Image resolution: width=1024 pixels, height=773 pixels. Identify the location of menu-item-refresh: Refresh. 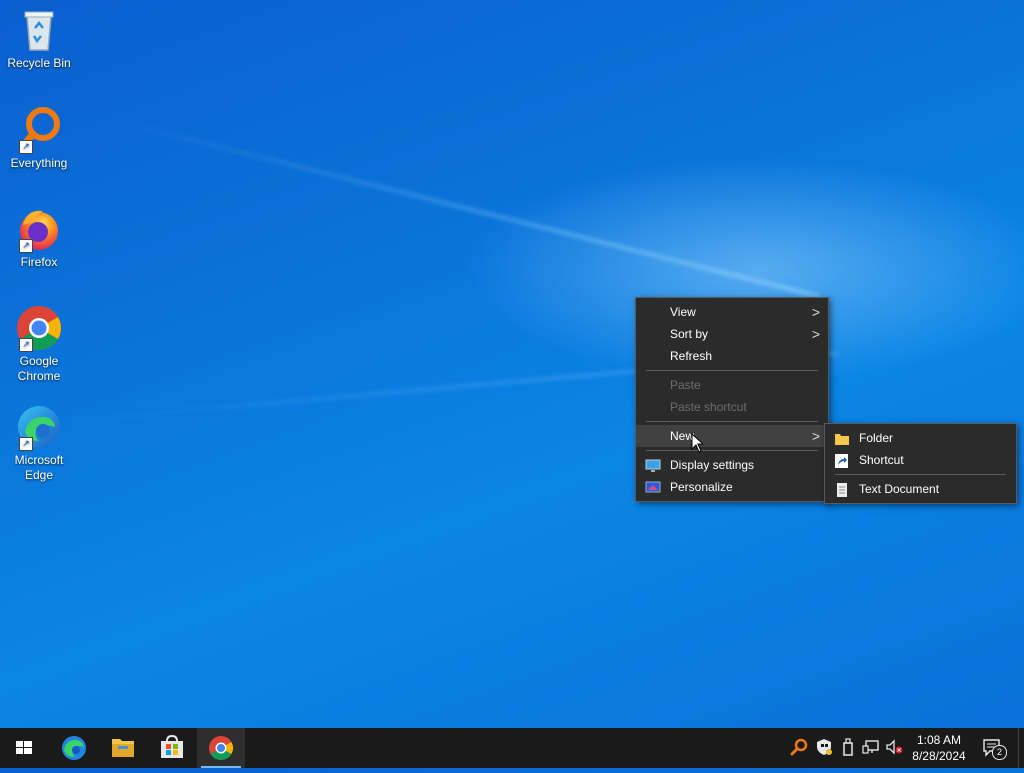
(732, 356).